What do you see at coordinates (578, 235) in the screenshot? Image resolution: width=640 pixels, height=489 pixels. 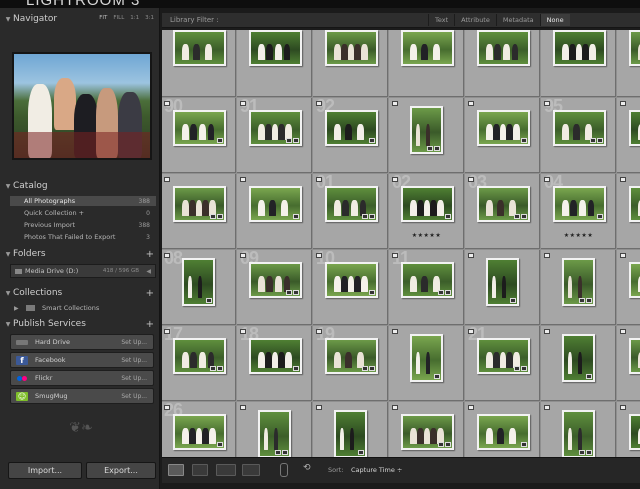 I see `star-rating: ★★★★★` at bounding box center [578, 235].